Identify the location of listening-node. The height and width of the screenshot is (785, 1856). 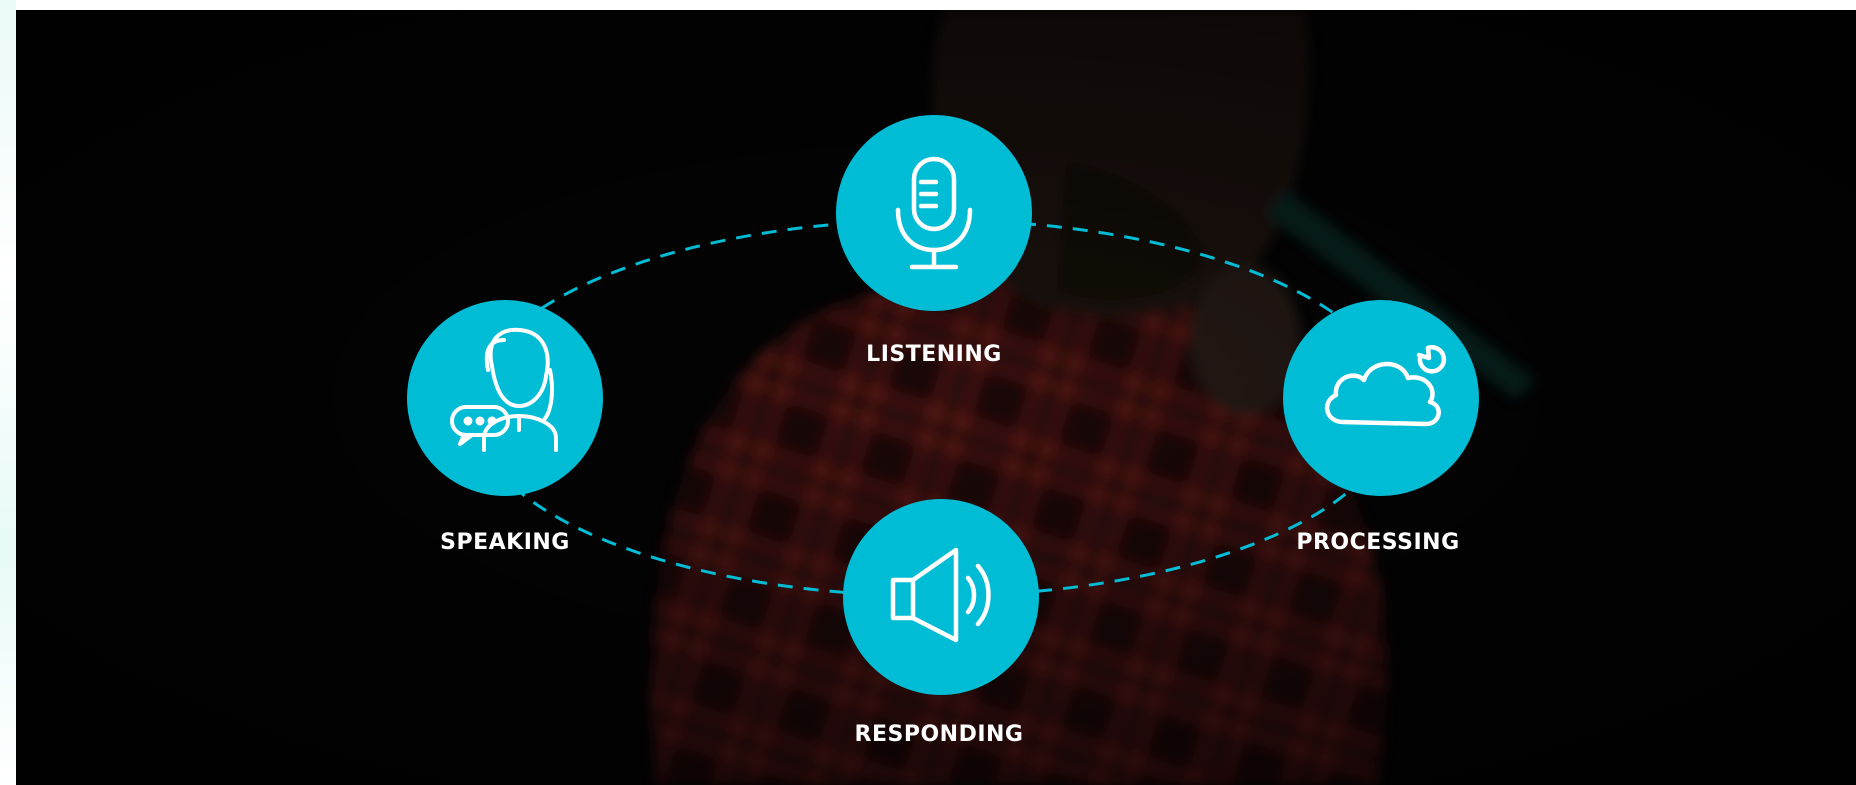
(934, 213).